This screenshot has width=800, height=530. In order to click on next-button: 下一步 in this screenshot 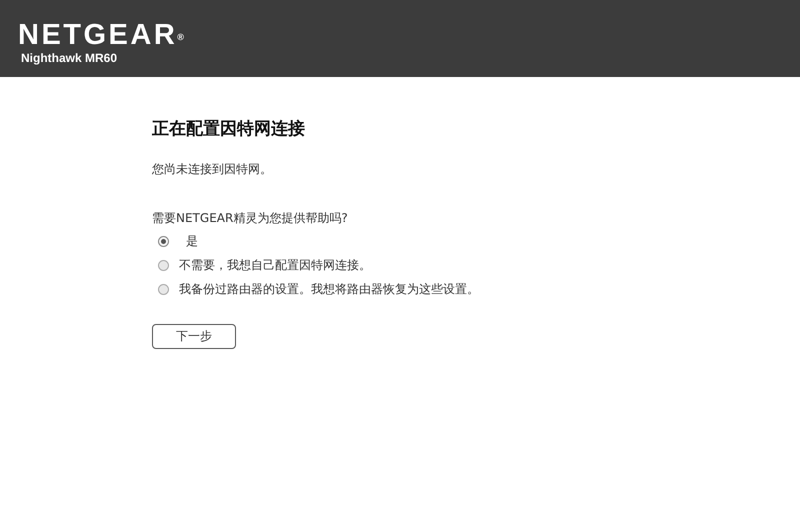, I will do `click(194, 336)`.